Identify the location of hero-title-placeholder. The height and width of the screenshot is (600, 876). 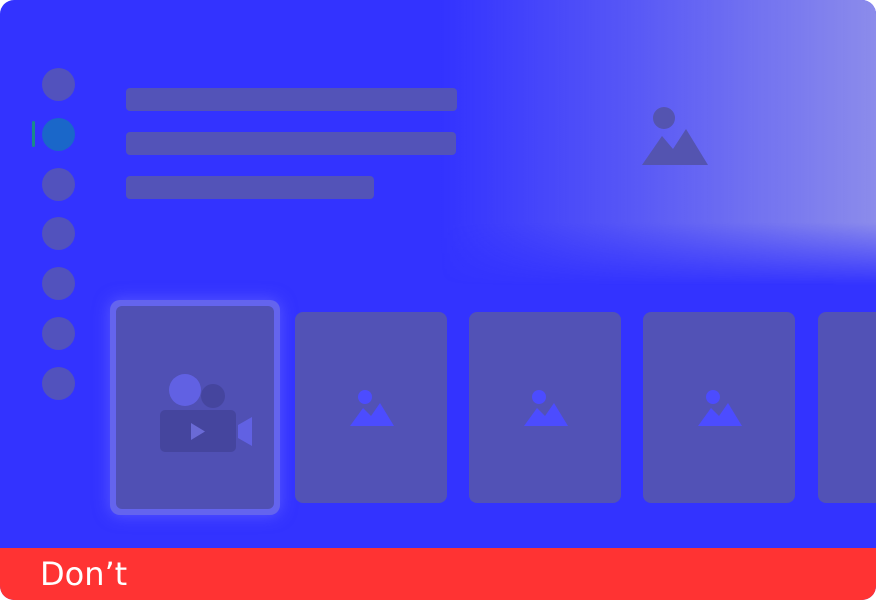
(291, 99).